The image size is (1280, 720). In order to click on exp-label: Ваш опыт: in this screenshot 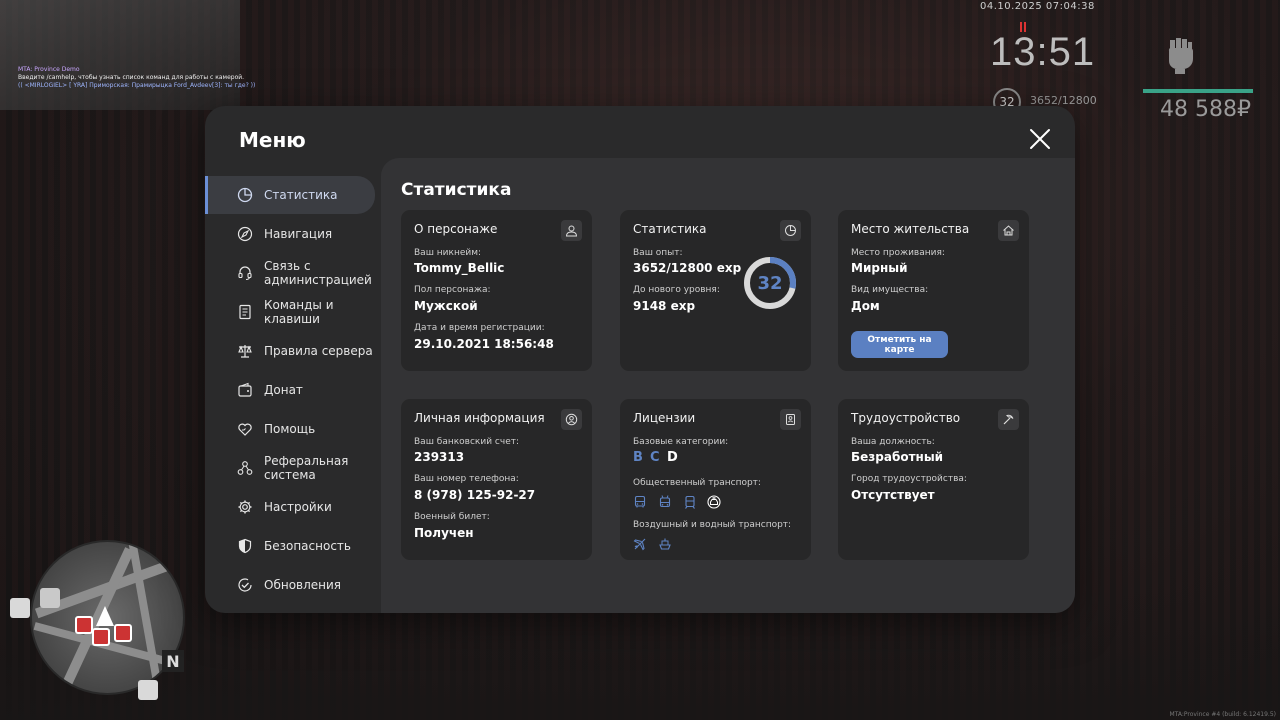, I will do `click(658, 253)`.